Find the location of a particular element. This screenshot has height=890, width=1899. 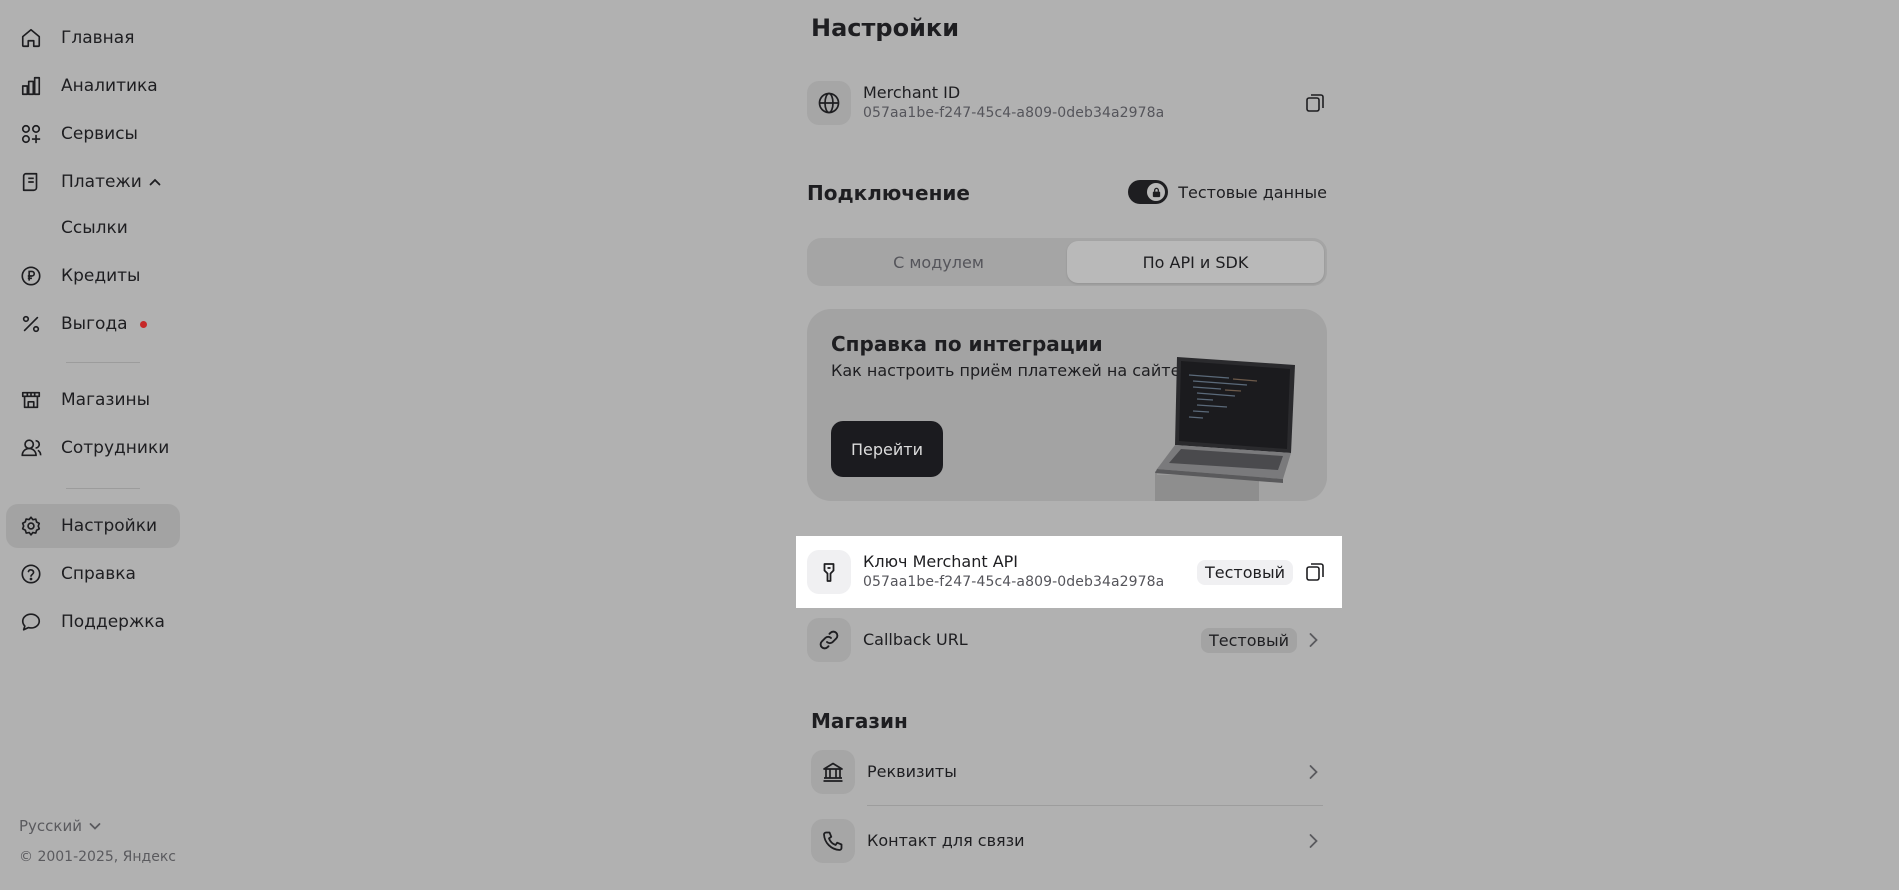

sidebar-item-label: Аналитика is located at coordinates (109, 86).